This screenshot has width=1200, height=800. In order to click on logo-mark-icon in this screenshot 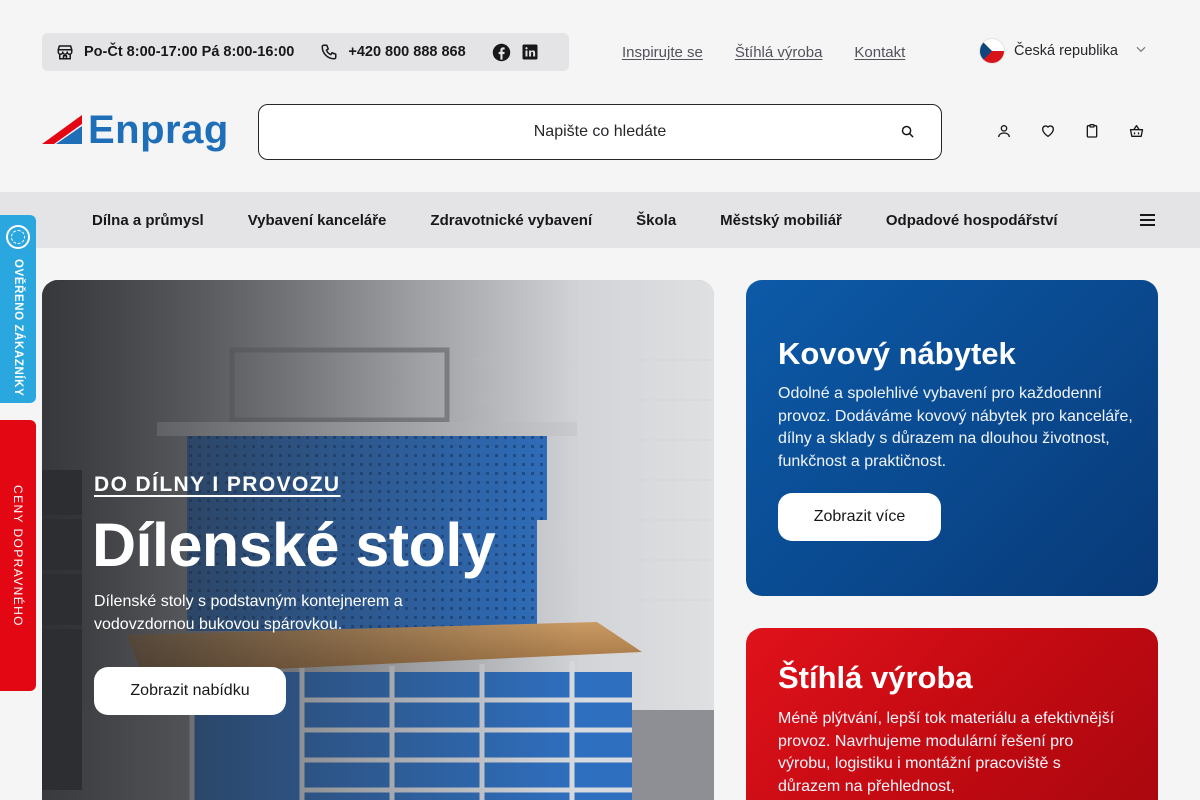, I will do `click(63, 131)`.